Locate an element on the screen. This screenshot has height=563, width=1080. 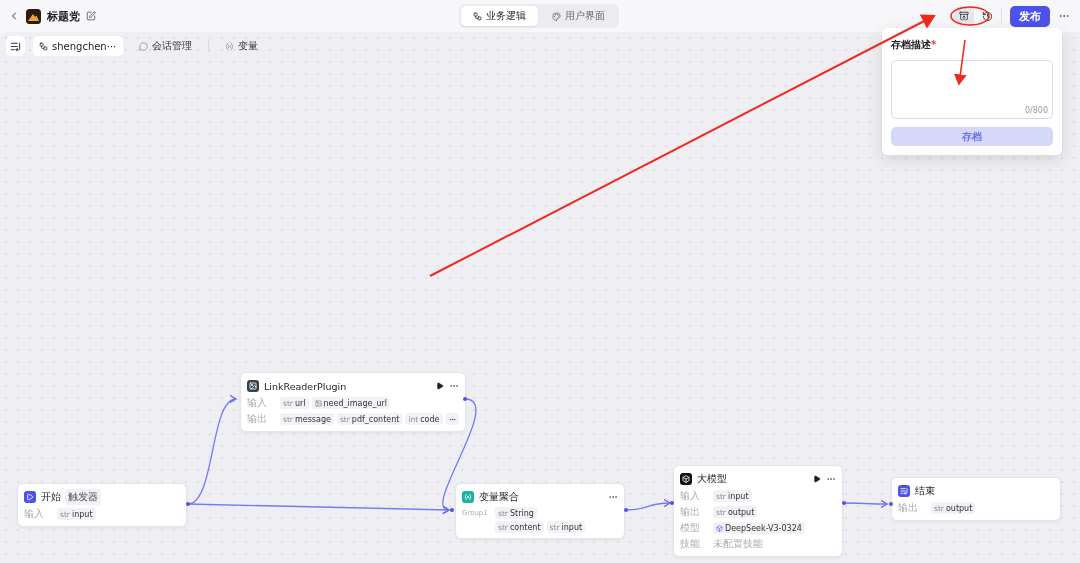
toolbar-item: 变量 is located at coordinates (241, 46).